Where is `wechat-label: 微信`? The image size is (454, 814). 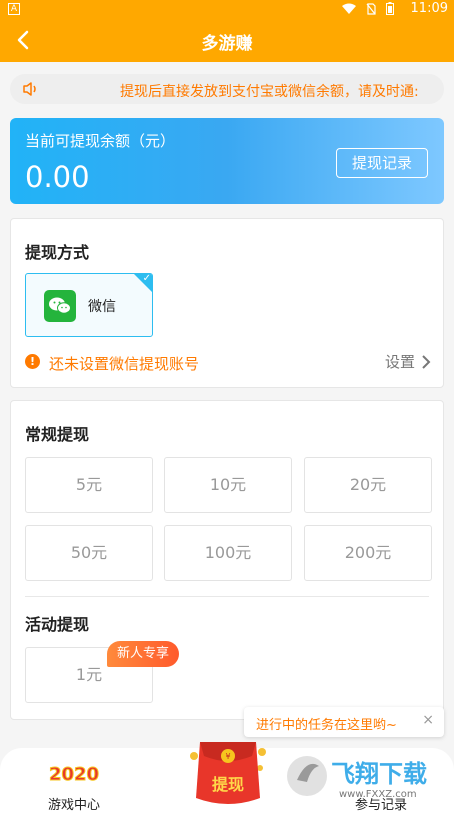 wechat-label: 微信 is located at coordinates (102, 307).